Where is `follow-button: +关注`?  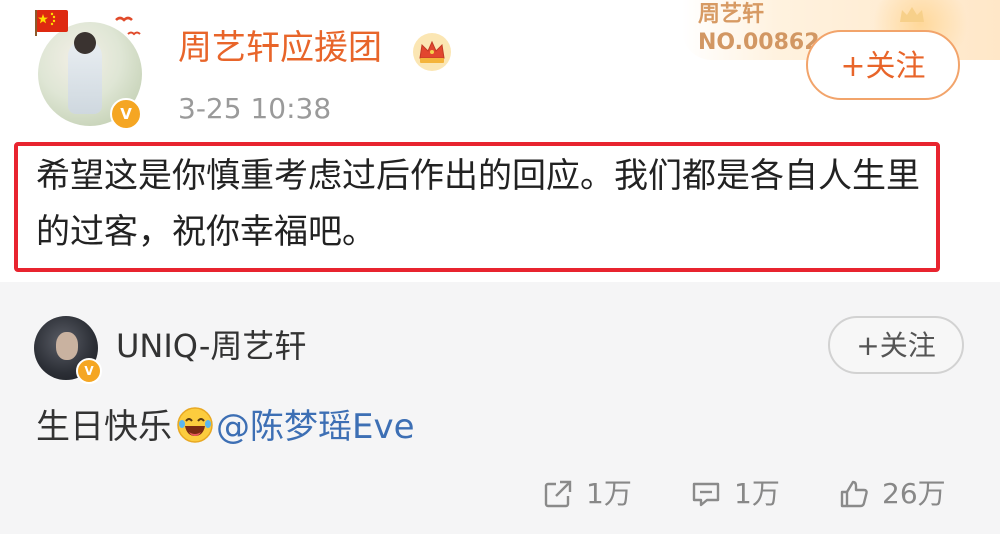
follow-button: +关注 is located at coordinates (883, 65).